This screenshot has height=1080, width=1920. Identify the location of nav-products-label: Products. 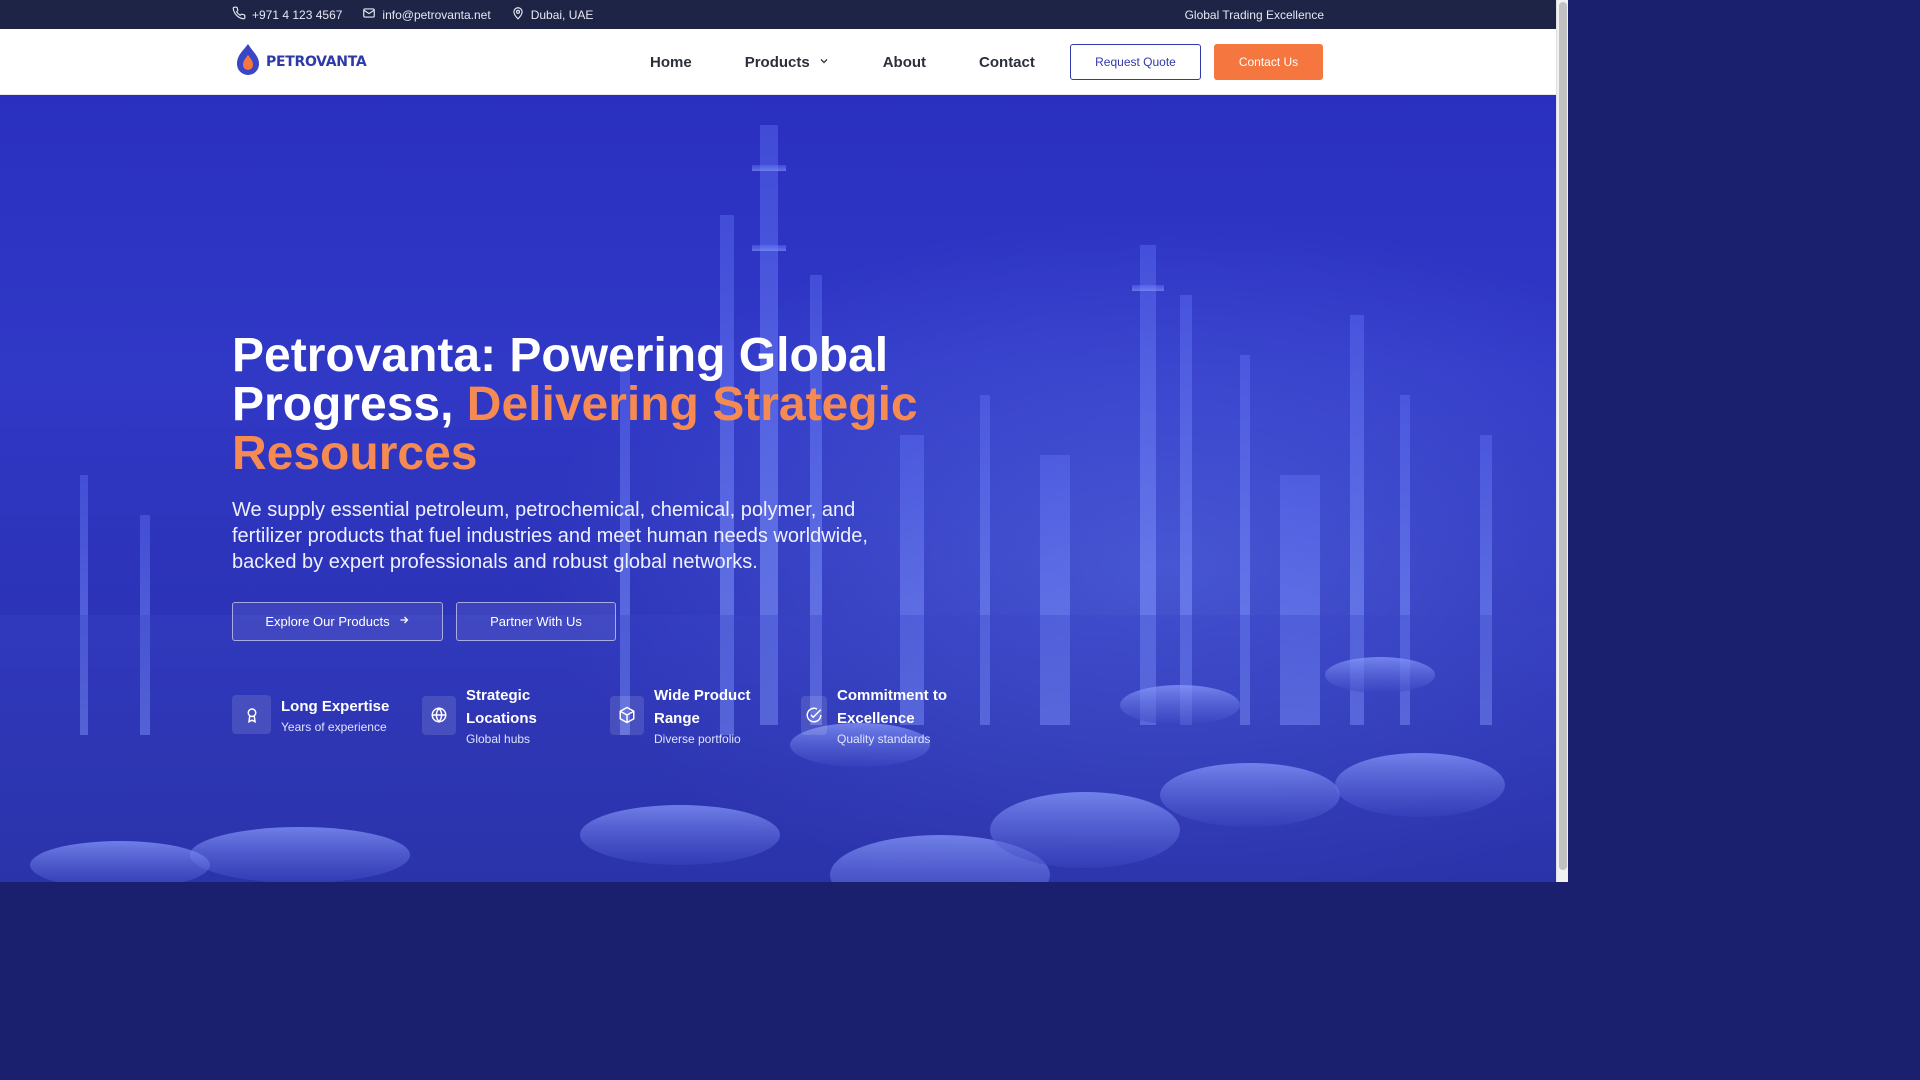
(777, 62).